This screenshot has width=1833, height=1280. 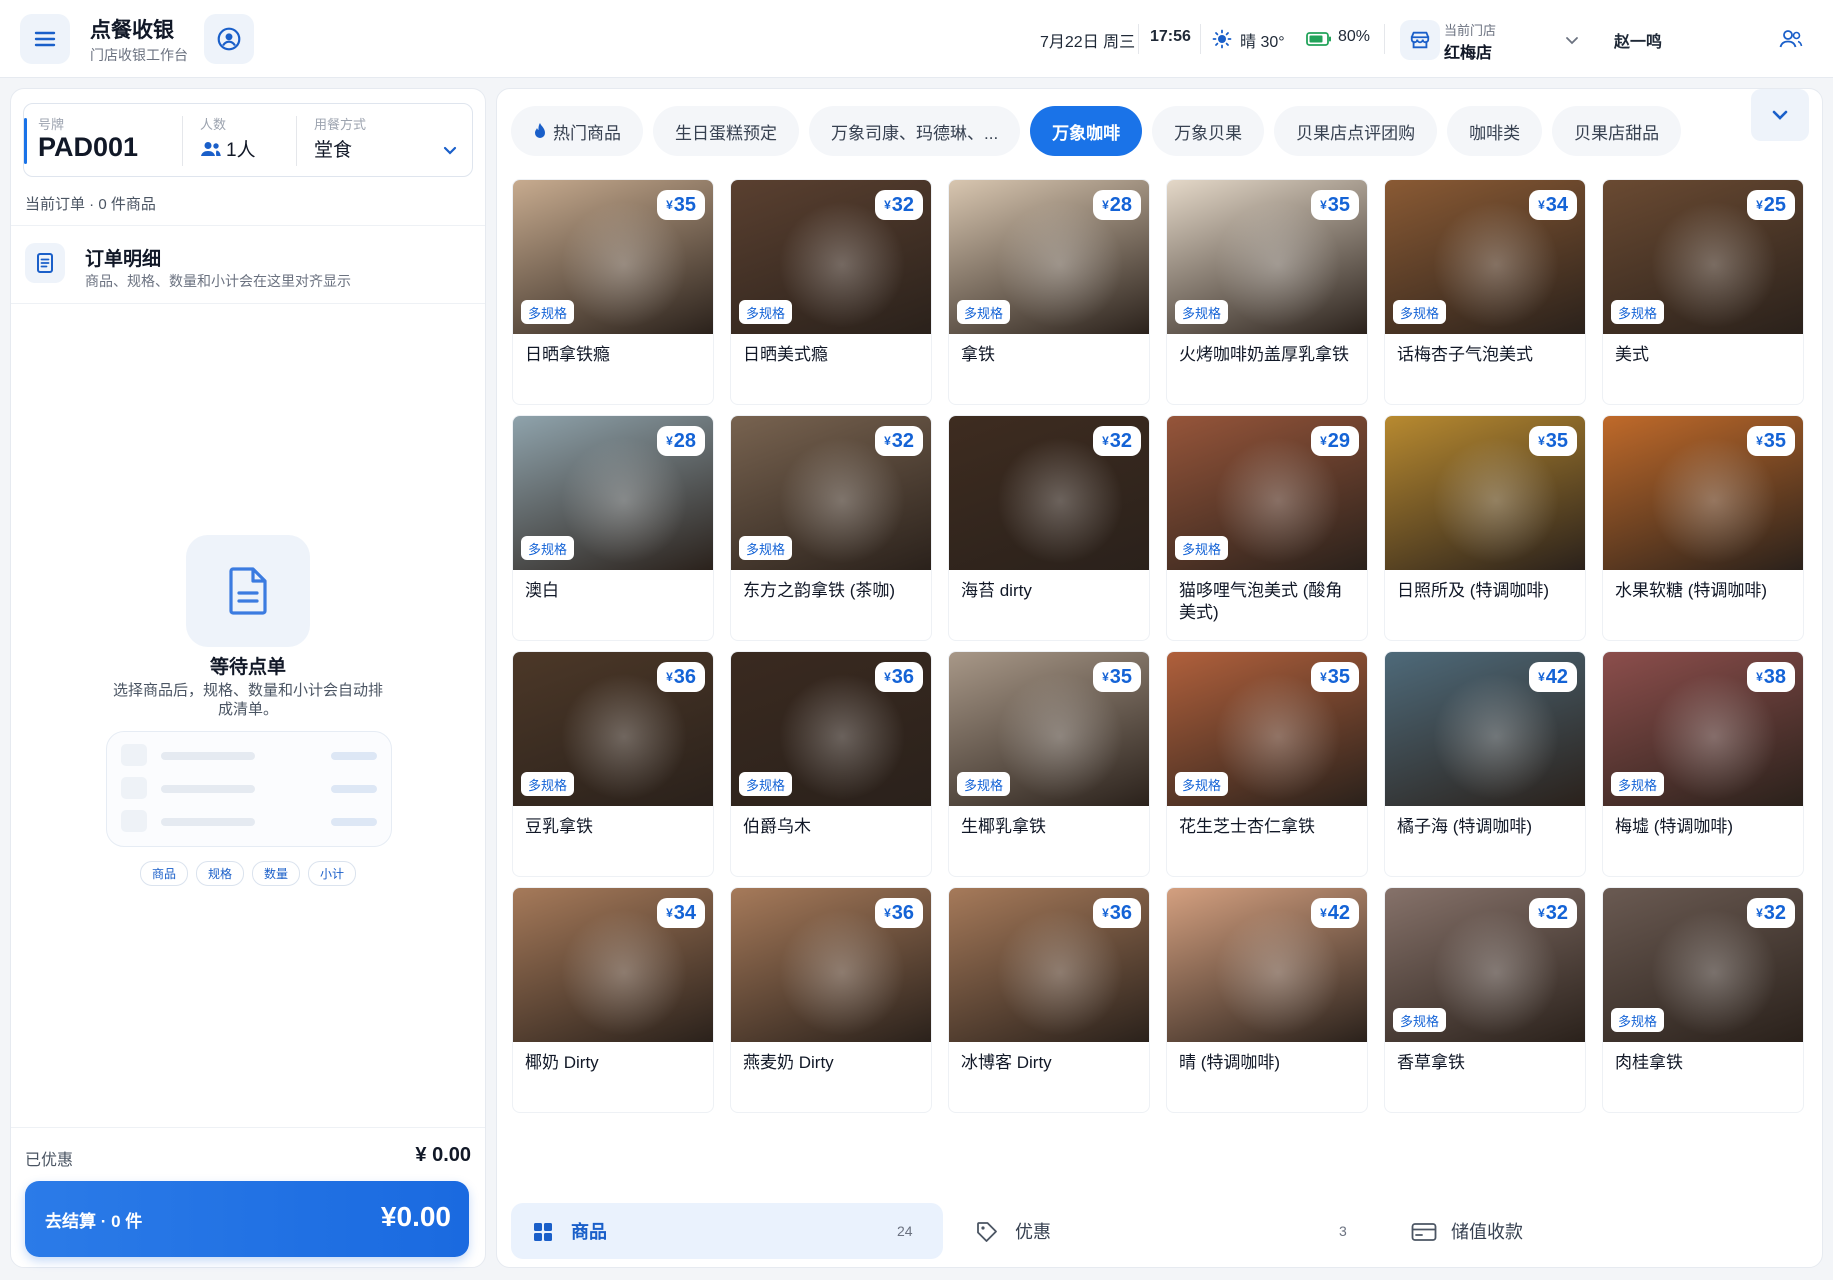 What do you see at coordinates (45, 39) in the screenshot?
I see `menu-button` at bounding box center [45, 39].